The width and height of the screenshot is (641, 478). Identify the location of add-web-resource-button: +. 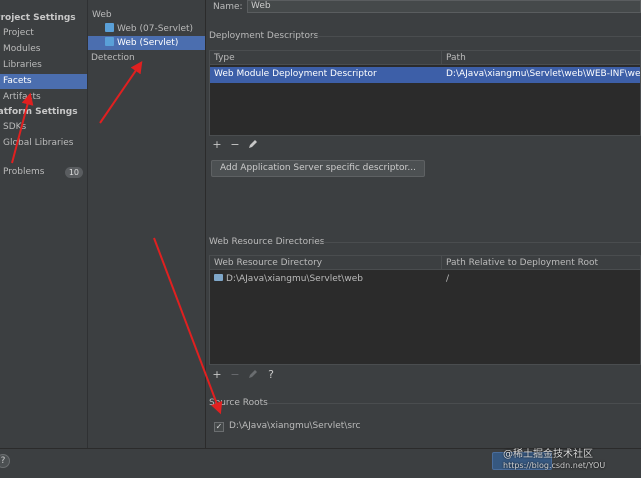
(217, 375).